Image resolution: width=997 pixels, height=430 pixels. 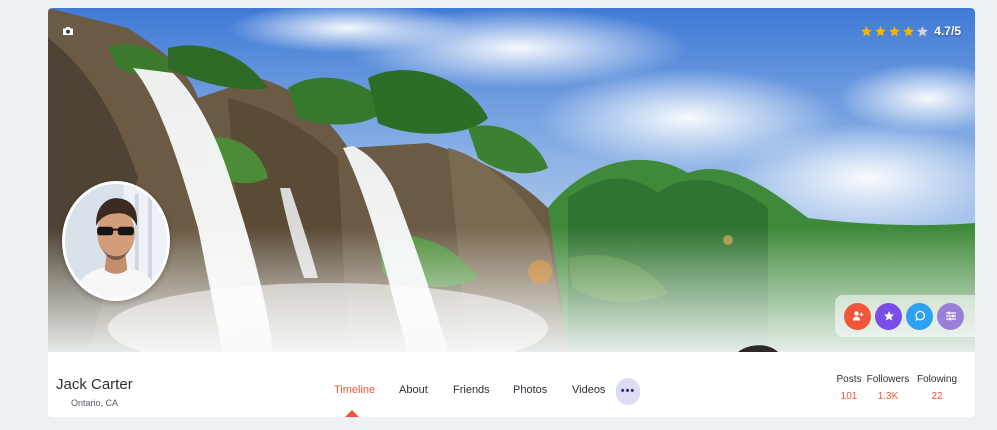 What do you see at coordinates (937, 379) in the screenshot?
I see `stat-label: Folowing` at bounding box center [937, 379].